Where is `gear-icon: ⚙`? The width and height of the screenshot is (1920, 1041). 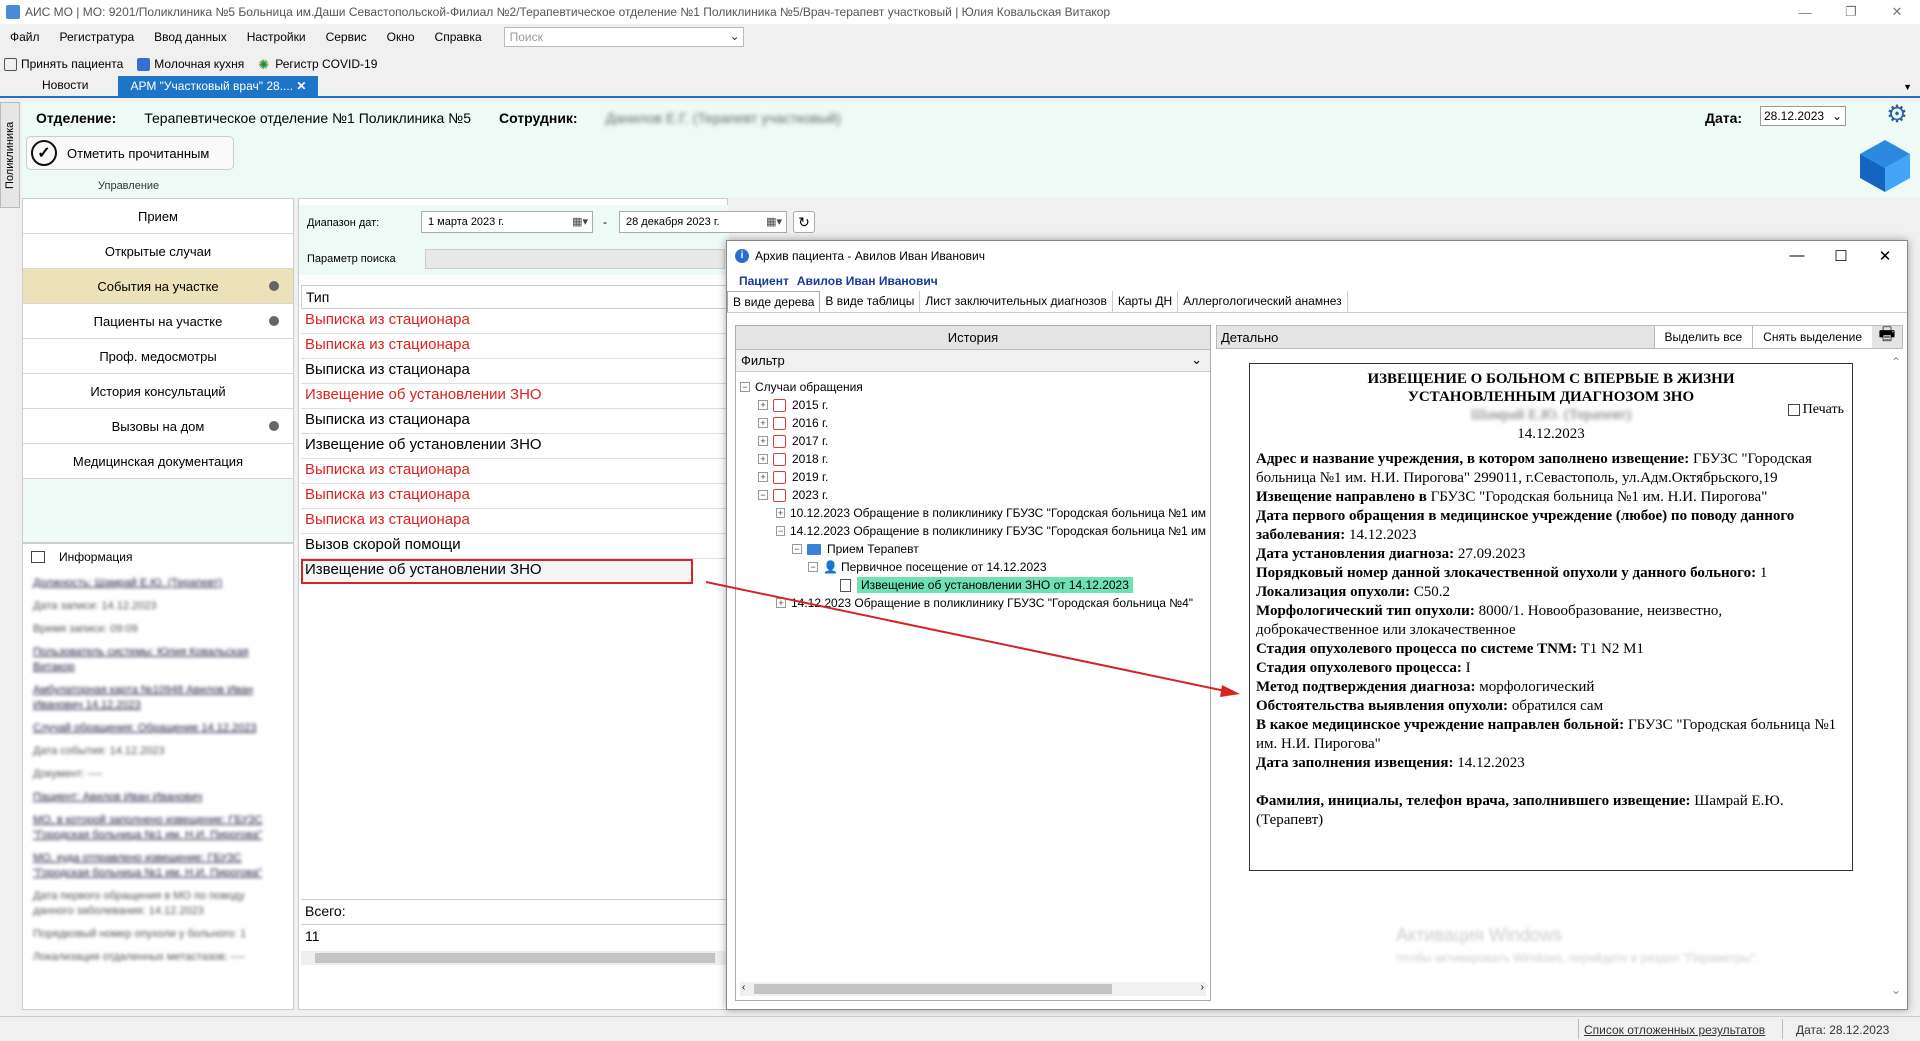
gear-icon: ⚙ is located at coordinates (1897, 115).